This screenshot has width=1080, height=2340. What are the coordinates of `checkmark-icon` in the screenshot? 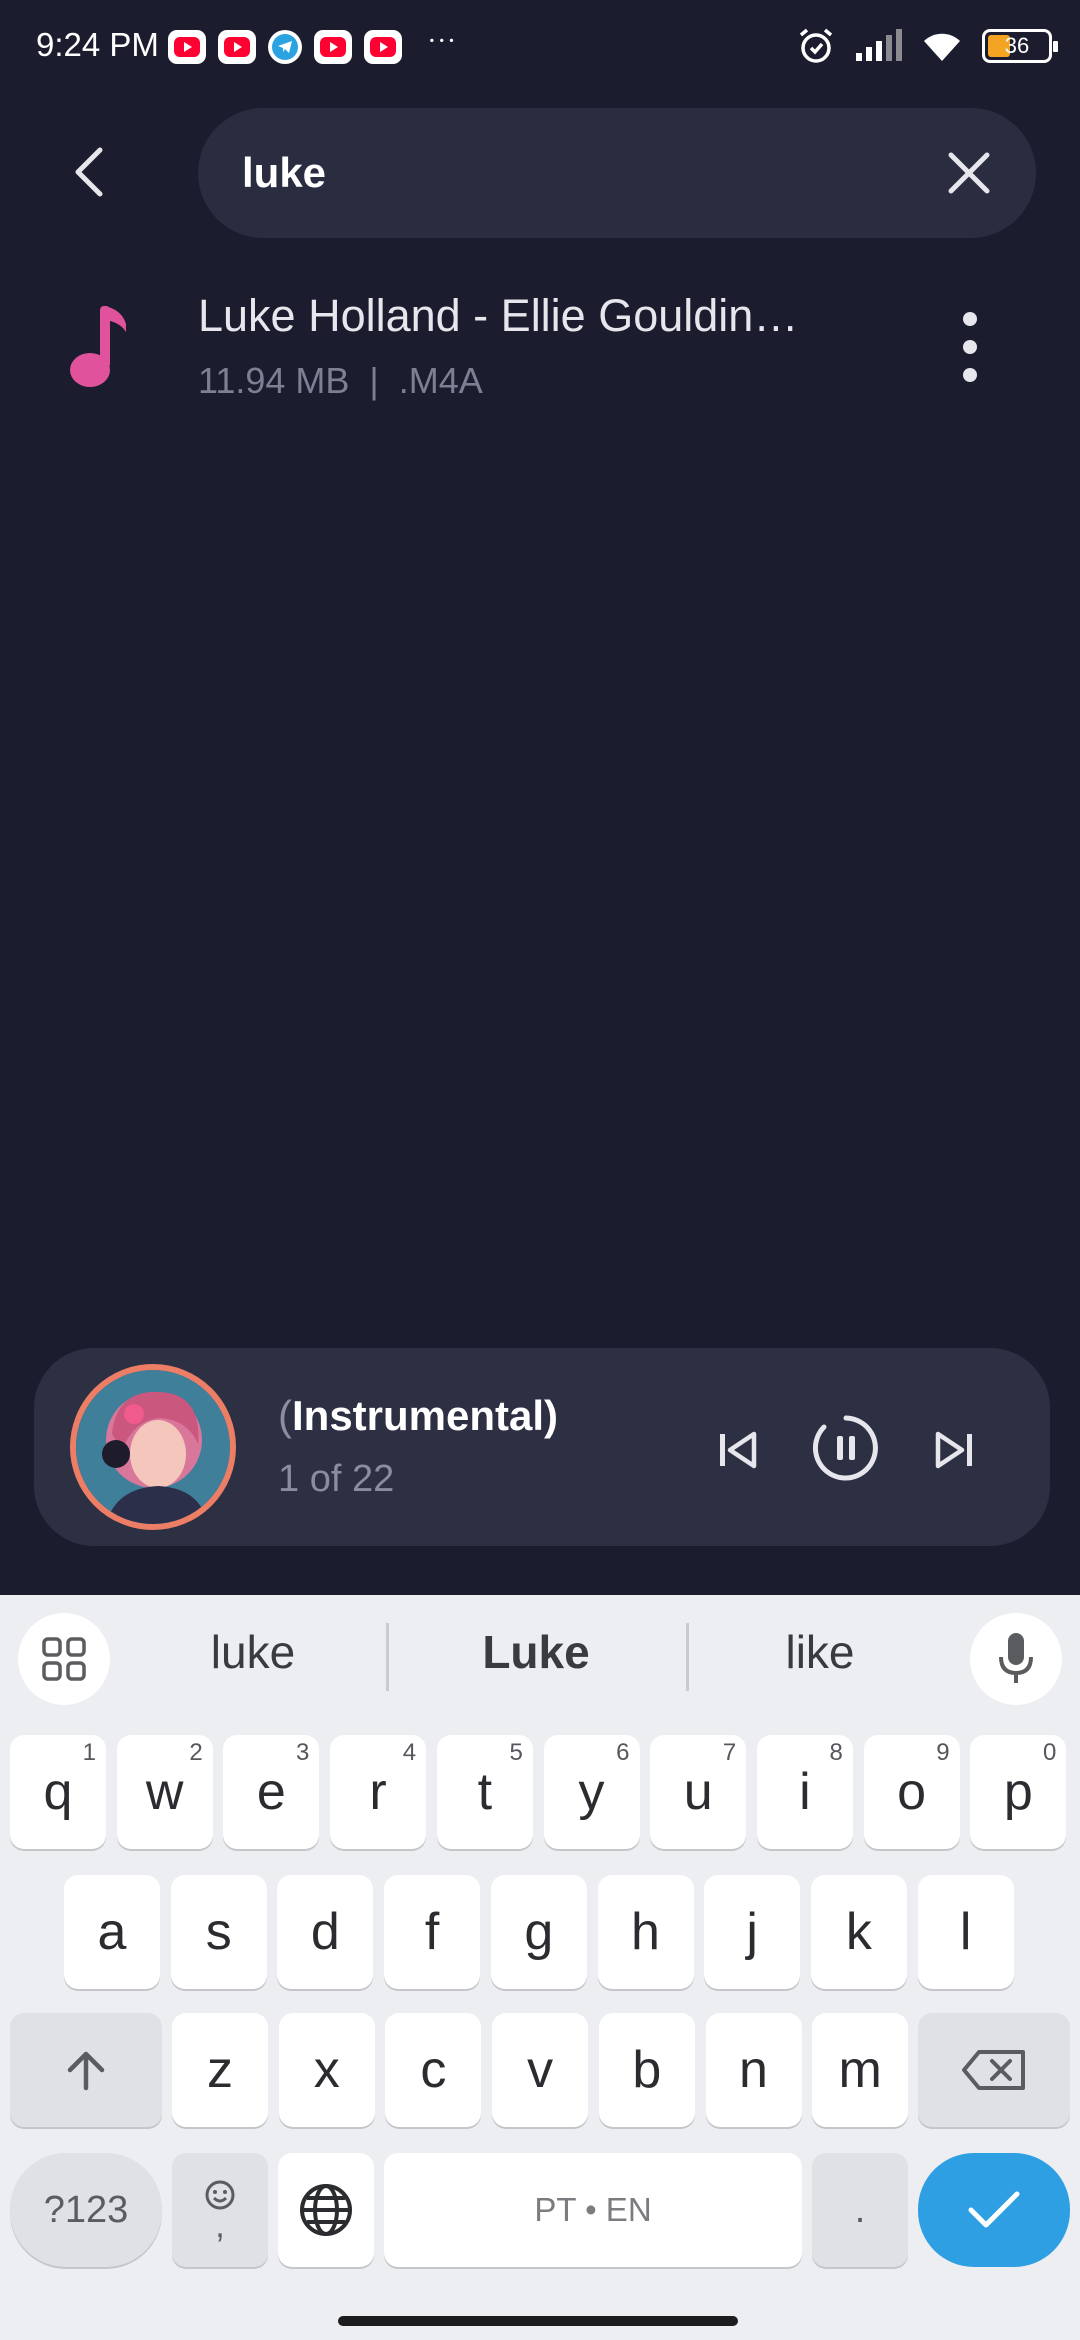 It's located at (994, 2209).